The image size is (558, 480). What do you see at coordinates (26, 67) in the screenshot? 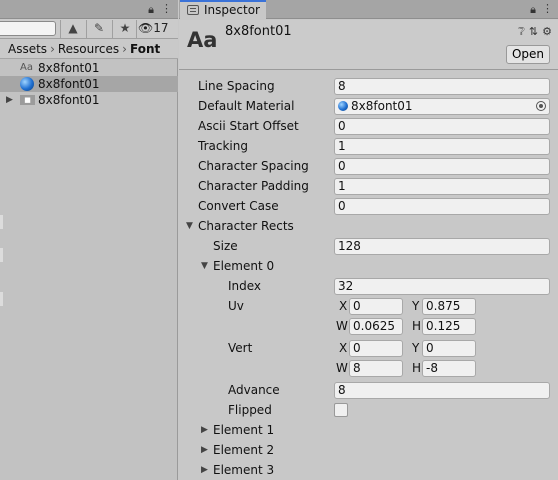
I see `font-icon: Aa` at bounding box center [26, 67].